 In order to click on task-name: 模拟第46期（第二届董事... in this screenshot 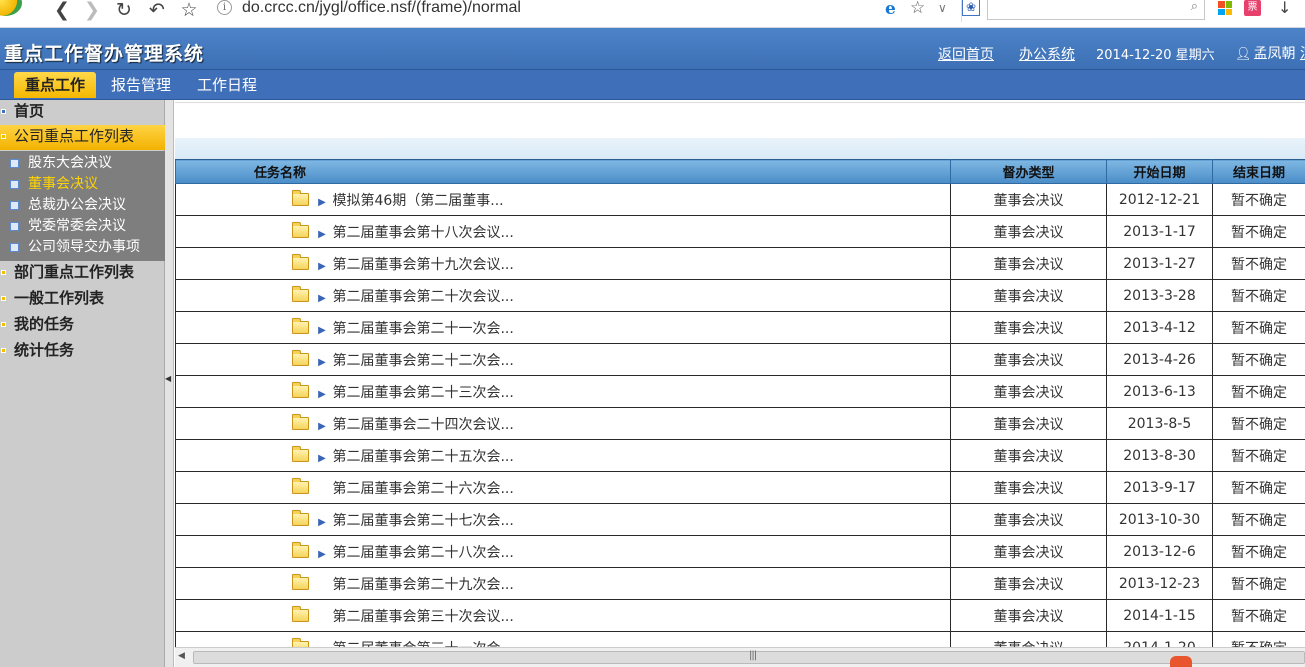, I will do `click(417, 201)`.